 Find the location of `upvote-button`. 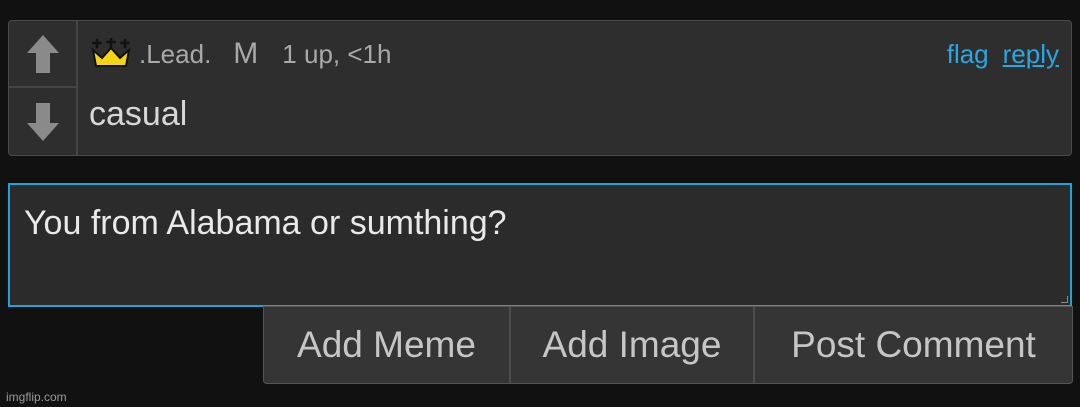

upvote-button is located at coordinates (42, 54).